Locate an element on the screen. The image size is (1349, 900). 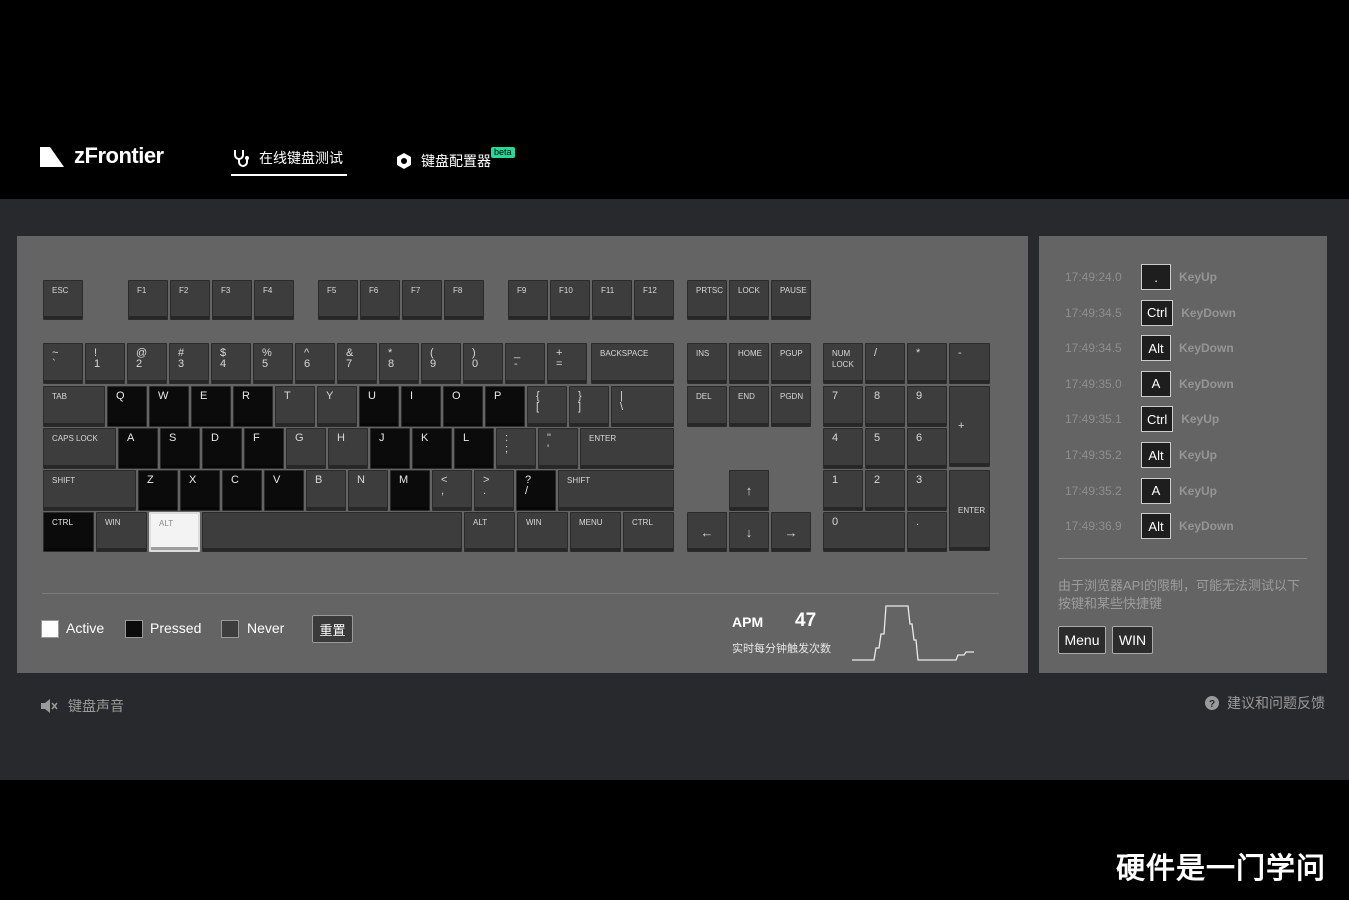
key-left: ← is located at coordinates (707, 532).